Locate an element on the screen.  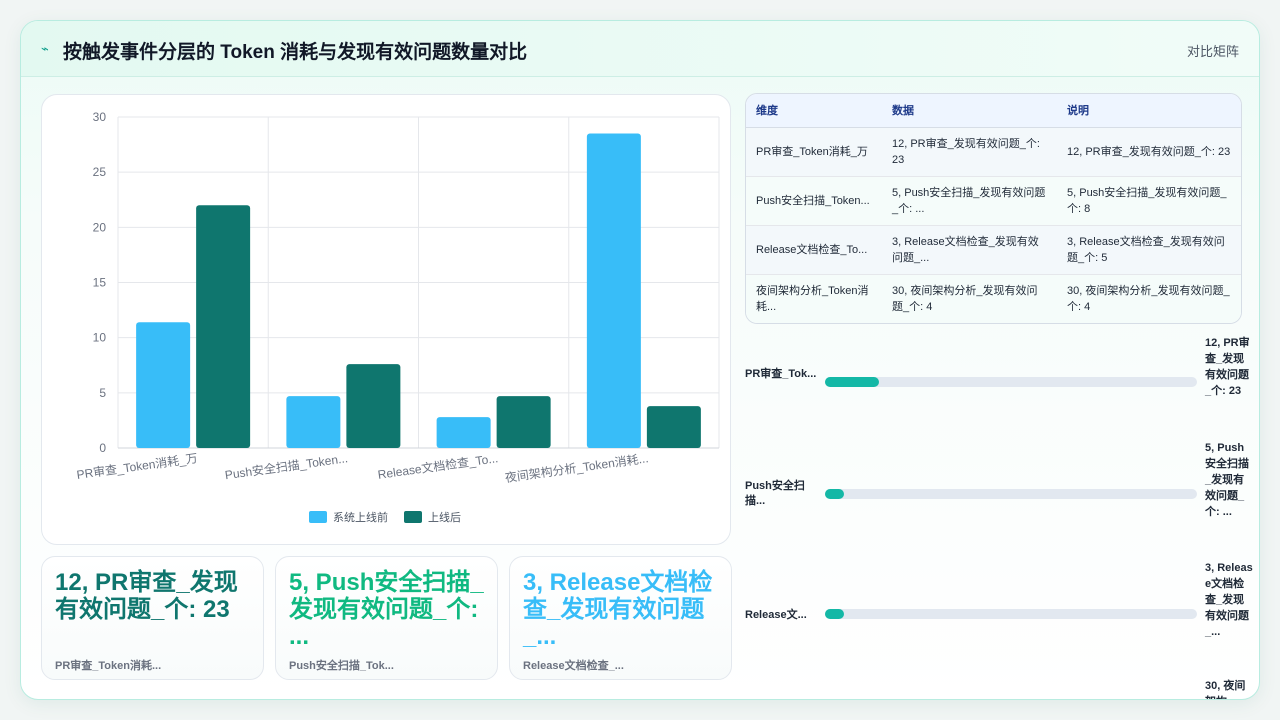
progress-value: 12, PR审查_发现有效问题_个: 23 is located at coordinates (1227, 367).